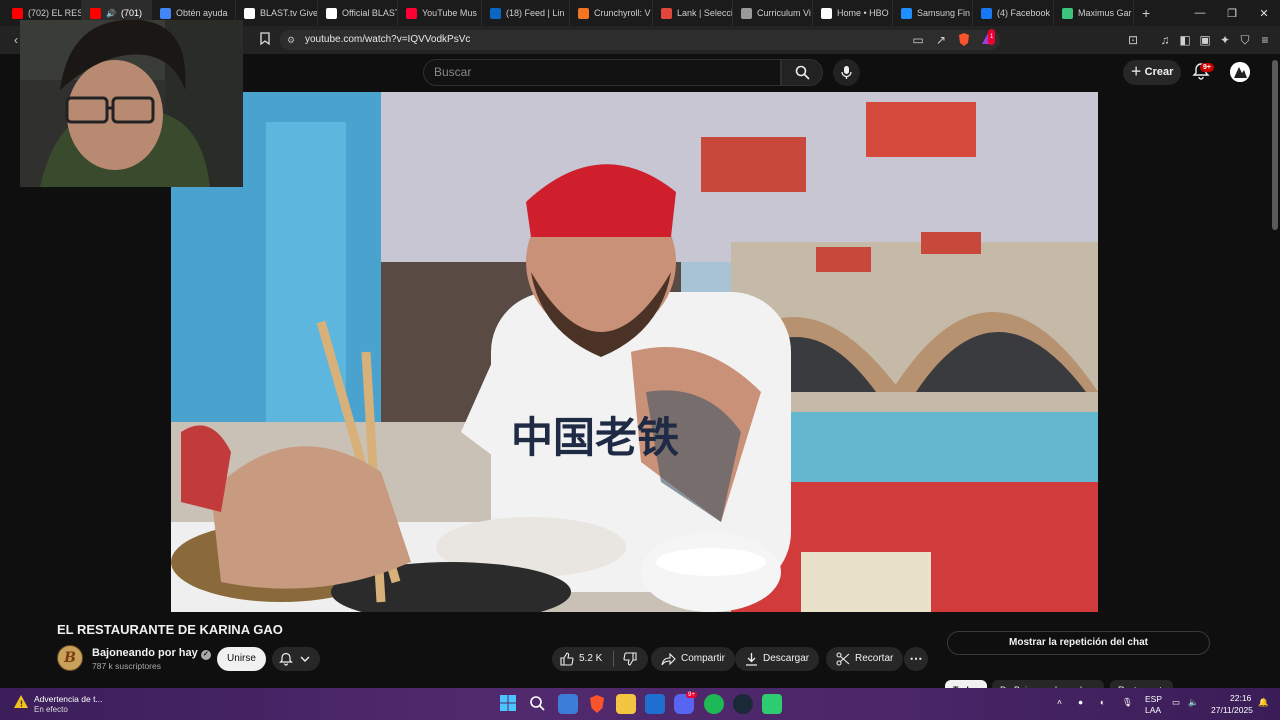 Image resolution: width=1280 pixels, height=720 pixels. What do you see at coordinates (265, 40) in the screenshot?
I see `bookmark-icon` at bounding box center [265, 40].